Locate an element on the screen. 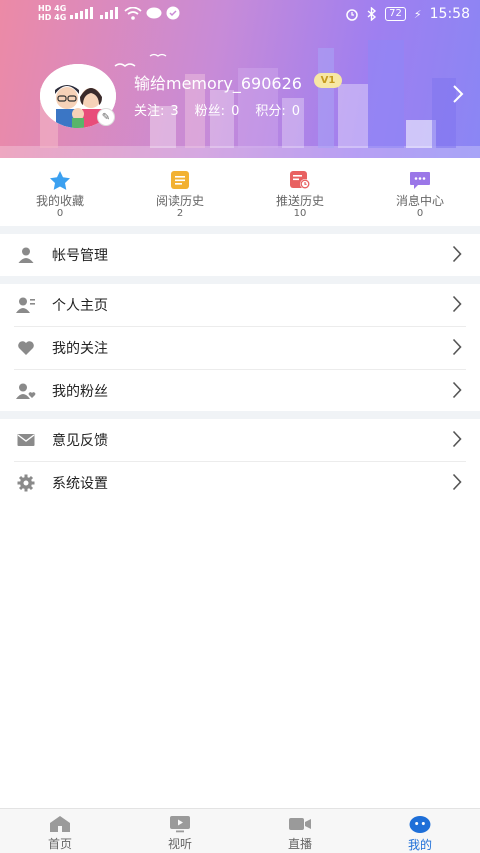  quick-action-favorites: 我的收藏 0 is located at coordinates (60, 192).